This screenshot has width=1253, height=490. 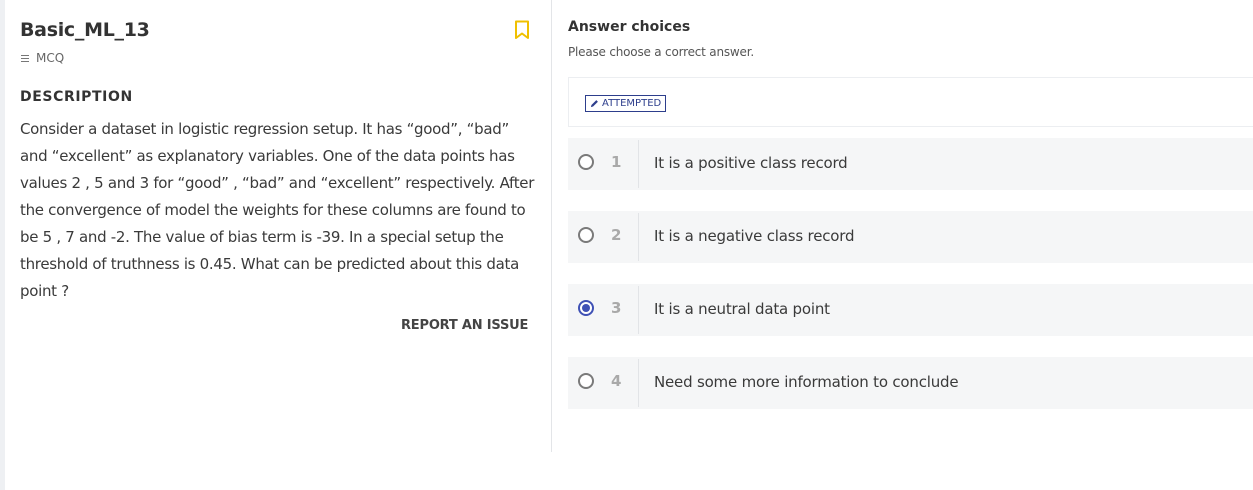 What do you see at coordinates (910, 310) in the screenshot?
I see `answer-option-3: 3 It is a neutral data point` at bounding box center [910, 310].